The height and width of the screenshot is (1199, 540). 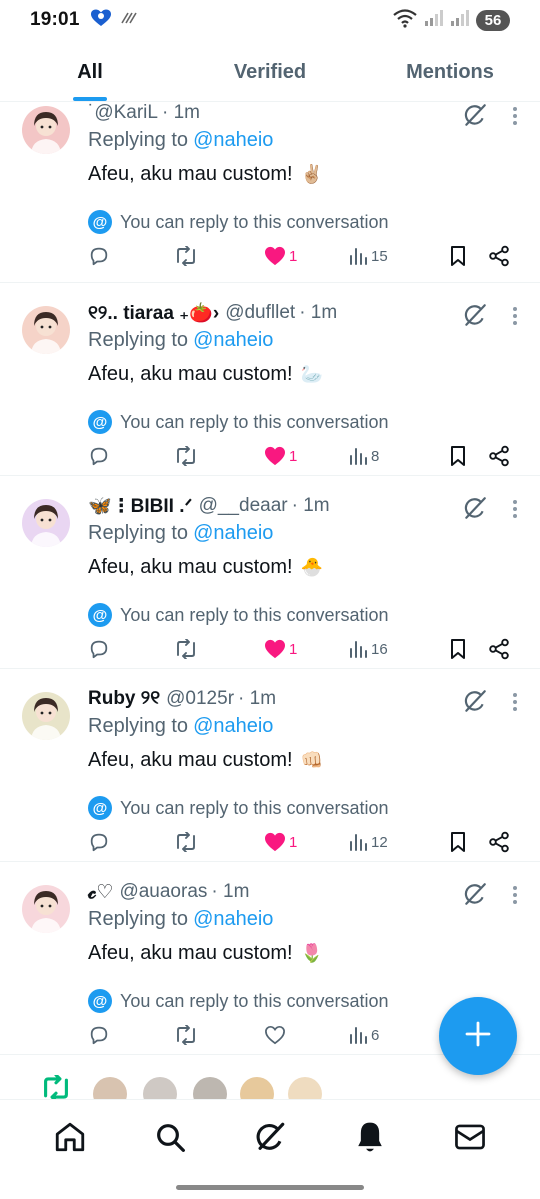 I want to click on nav-search, so click(x=170, y=1140).